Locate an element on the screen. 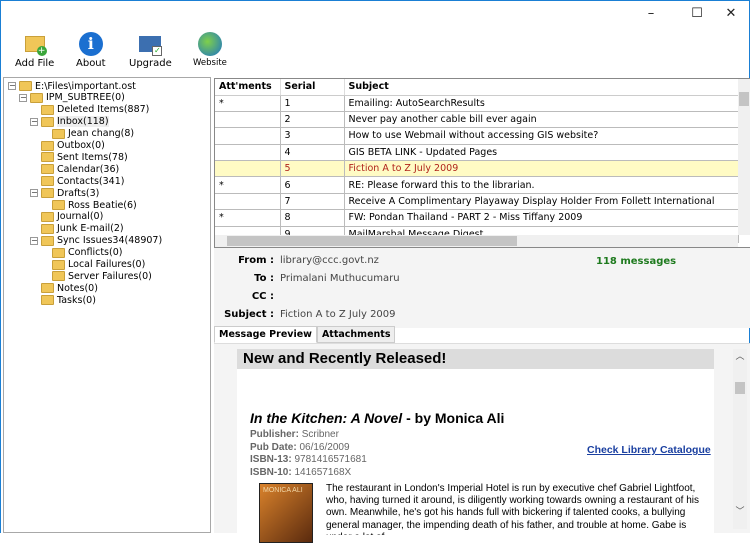  pubdate-label: Pub Date: is located at coordinates (273, 447).